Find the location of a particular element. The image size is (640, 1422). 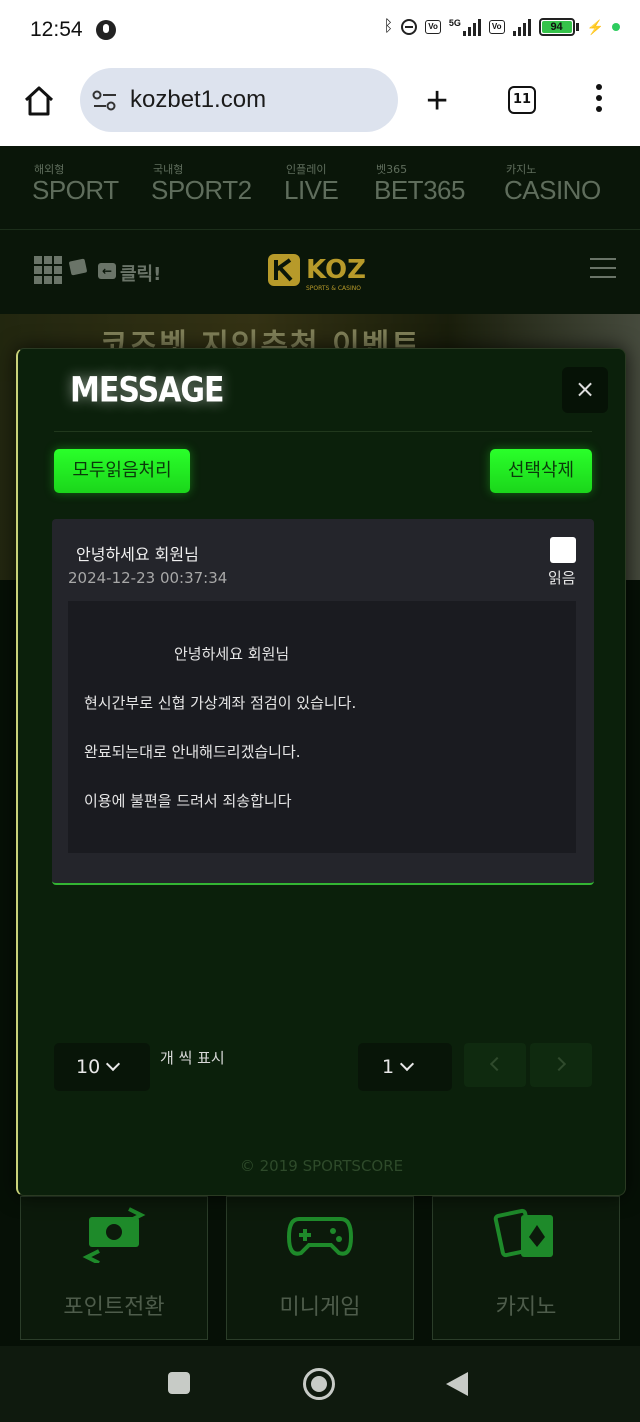

nav-item-sport: 해외형 SPORT is located at coordinates (75, 184).